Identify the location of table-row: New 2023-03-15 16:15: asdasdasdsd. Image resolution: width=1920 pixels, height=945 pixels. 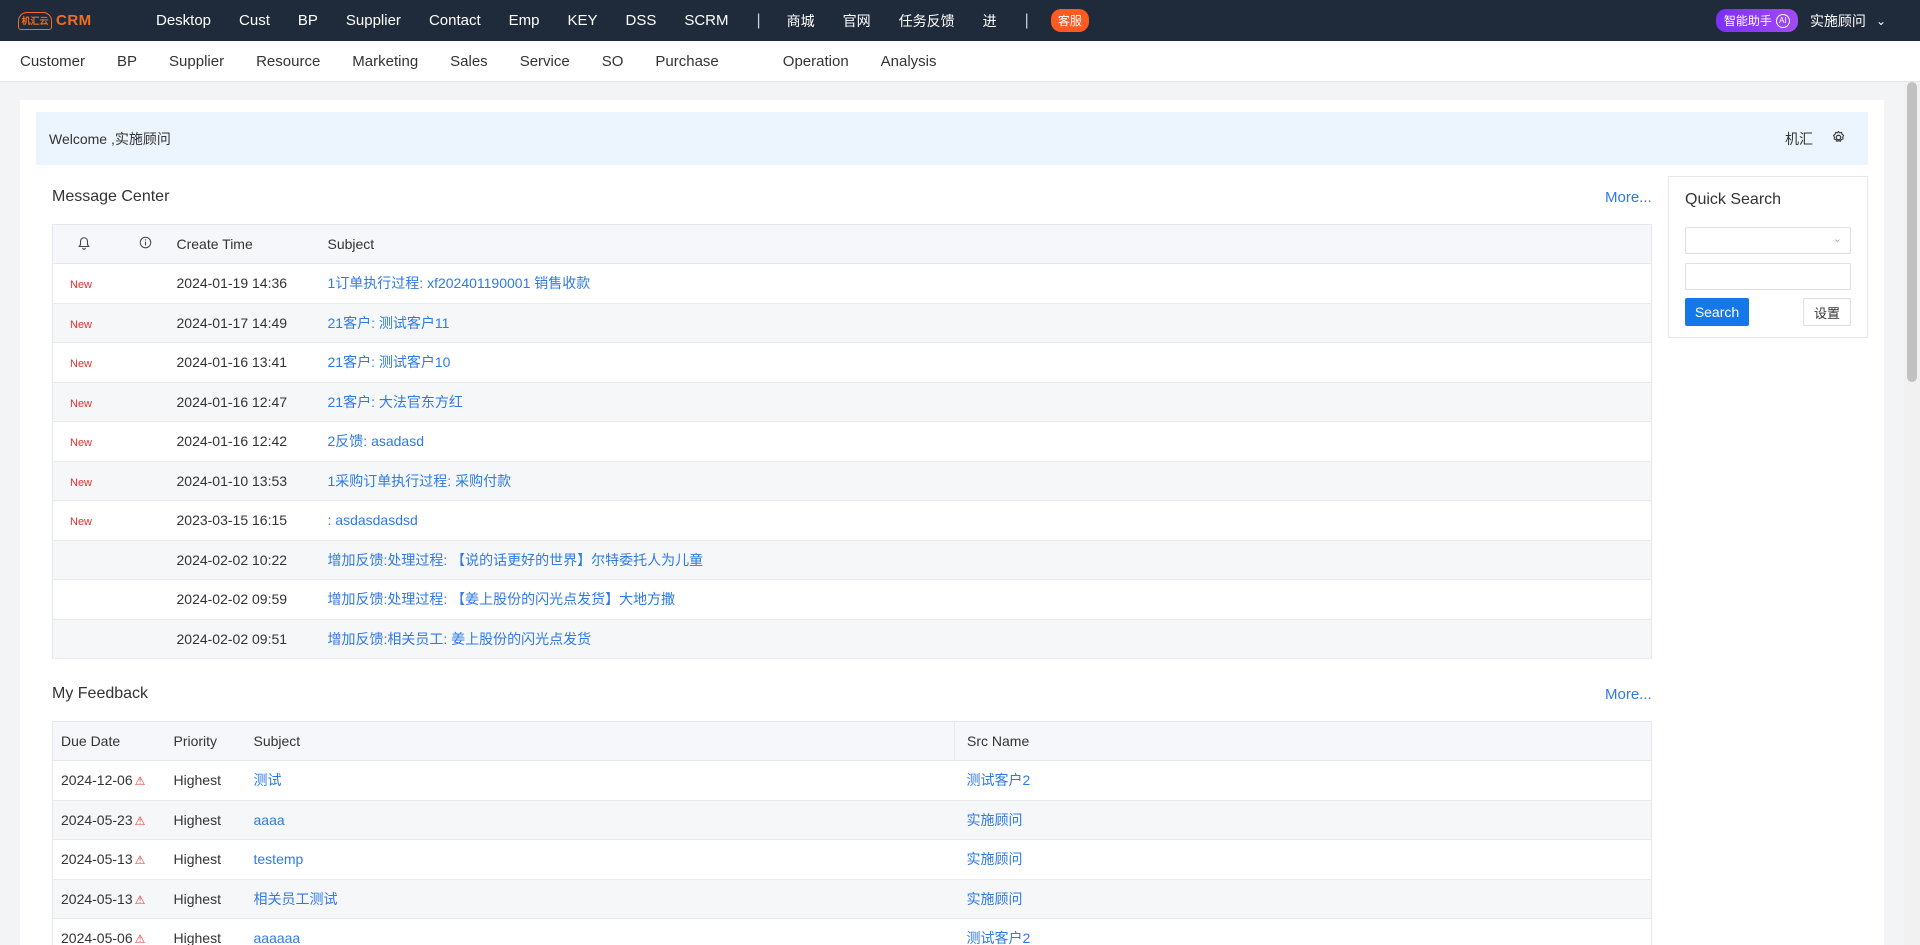
(852, 520).